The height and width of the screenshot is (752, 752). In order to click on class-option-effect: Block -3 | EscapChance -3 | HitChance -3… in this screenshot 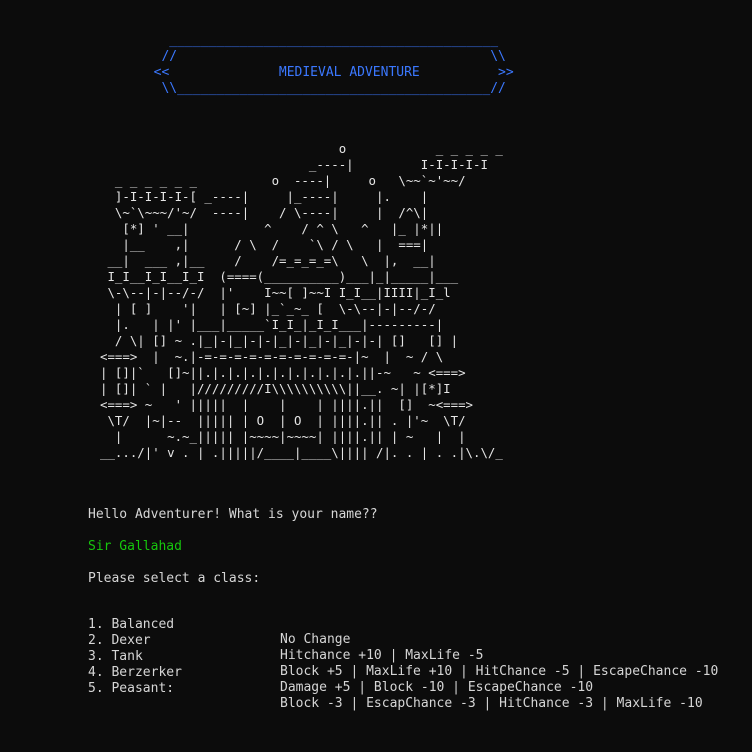, I will do `click(491, 703)`.